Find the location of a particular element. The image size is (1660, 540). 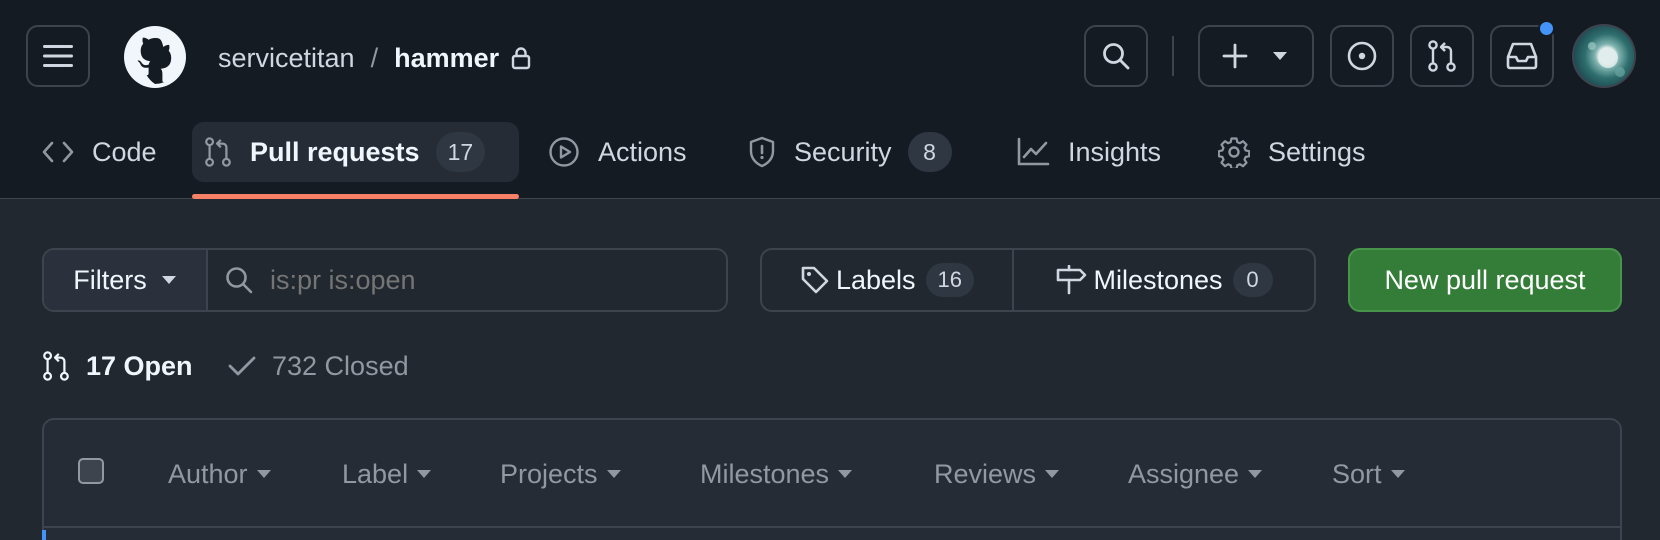

breadcrumb: servicetitan / hammer is located at coordinates (374, 58).